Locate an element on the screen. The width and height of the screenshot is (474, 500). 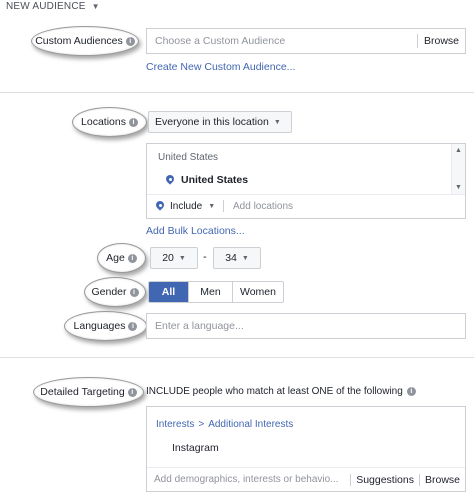
gender-option-men: Men is located at coordinates (211, 292).